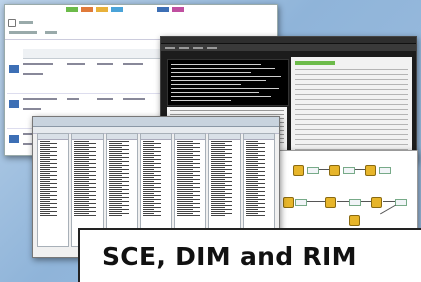 This screenshot has width=421, height=282. I want to click on dialog-title-bar, so click(156, 122).